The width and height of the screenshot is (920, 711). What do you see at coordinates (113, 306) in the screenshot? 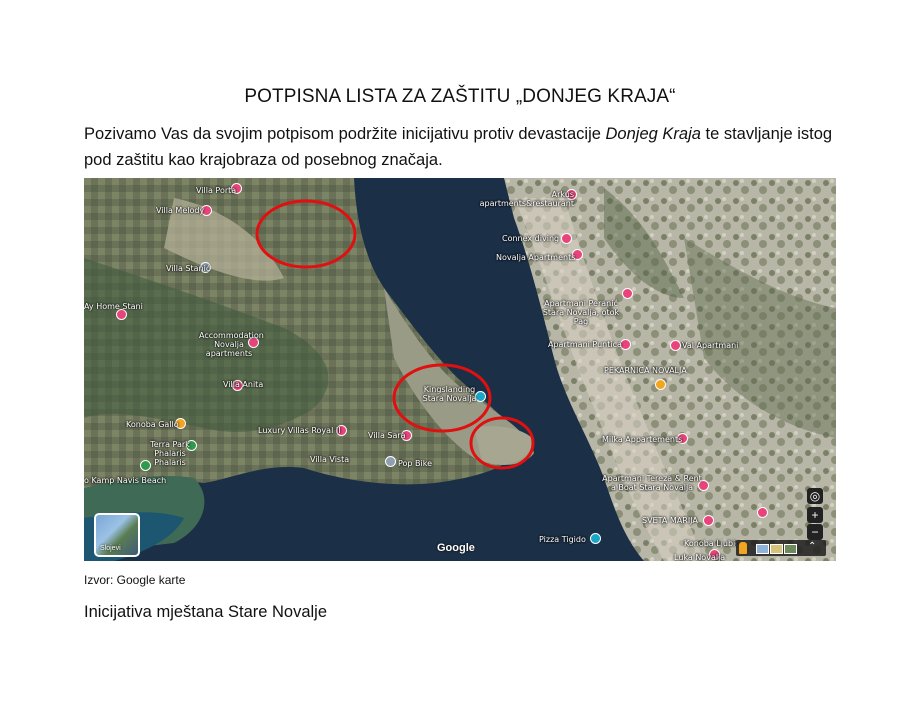
I see `map-label: Ay Home Stani` at bounding box center [113, 306].